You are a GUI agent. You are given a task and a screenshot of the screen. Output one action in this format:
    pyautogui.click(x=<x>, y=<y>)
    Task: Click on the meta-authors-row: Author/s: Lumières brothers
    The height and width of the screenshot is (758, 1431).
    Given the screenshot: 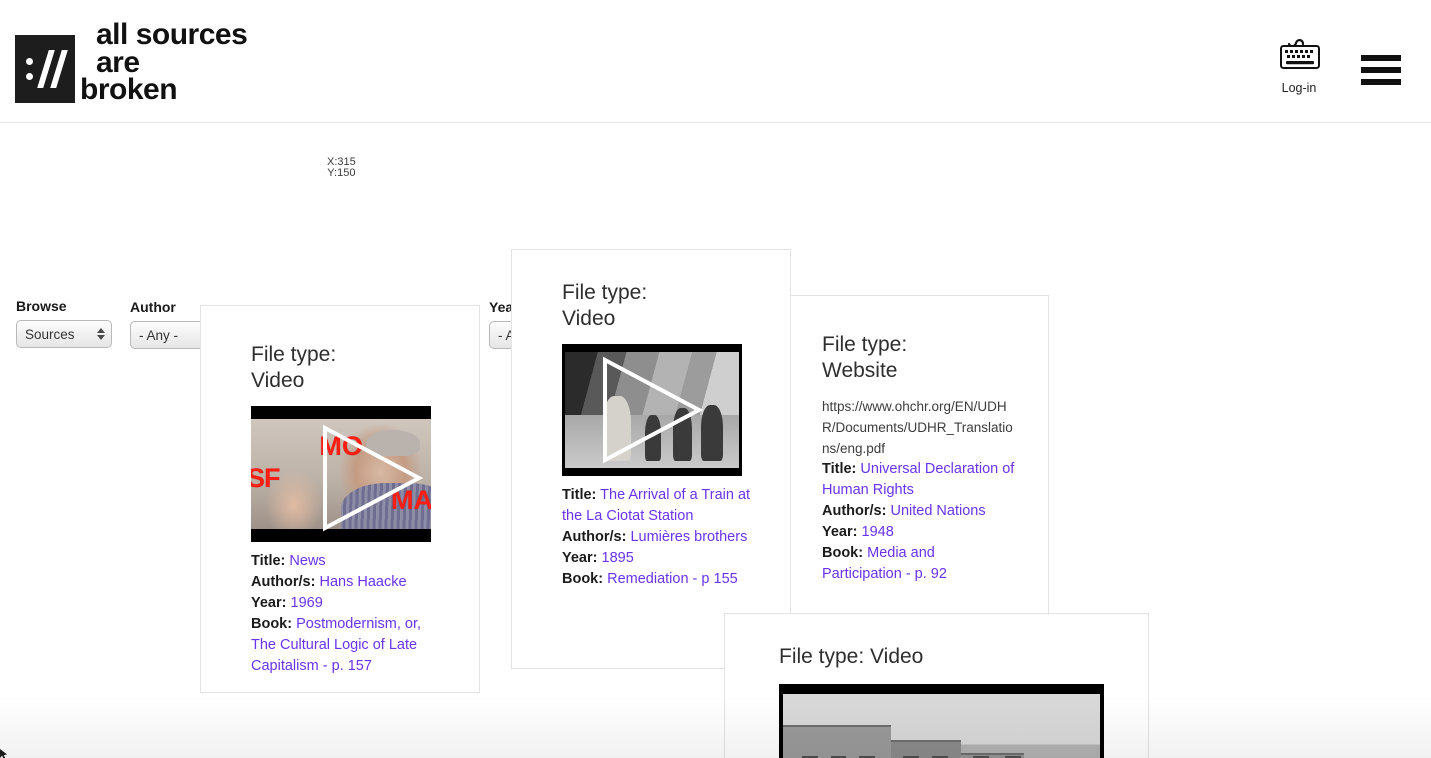 What is the action you would take?
    pyautogui.click(x=661, y=537)
    